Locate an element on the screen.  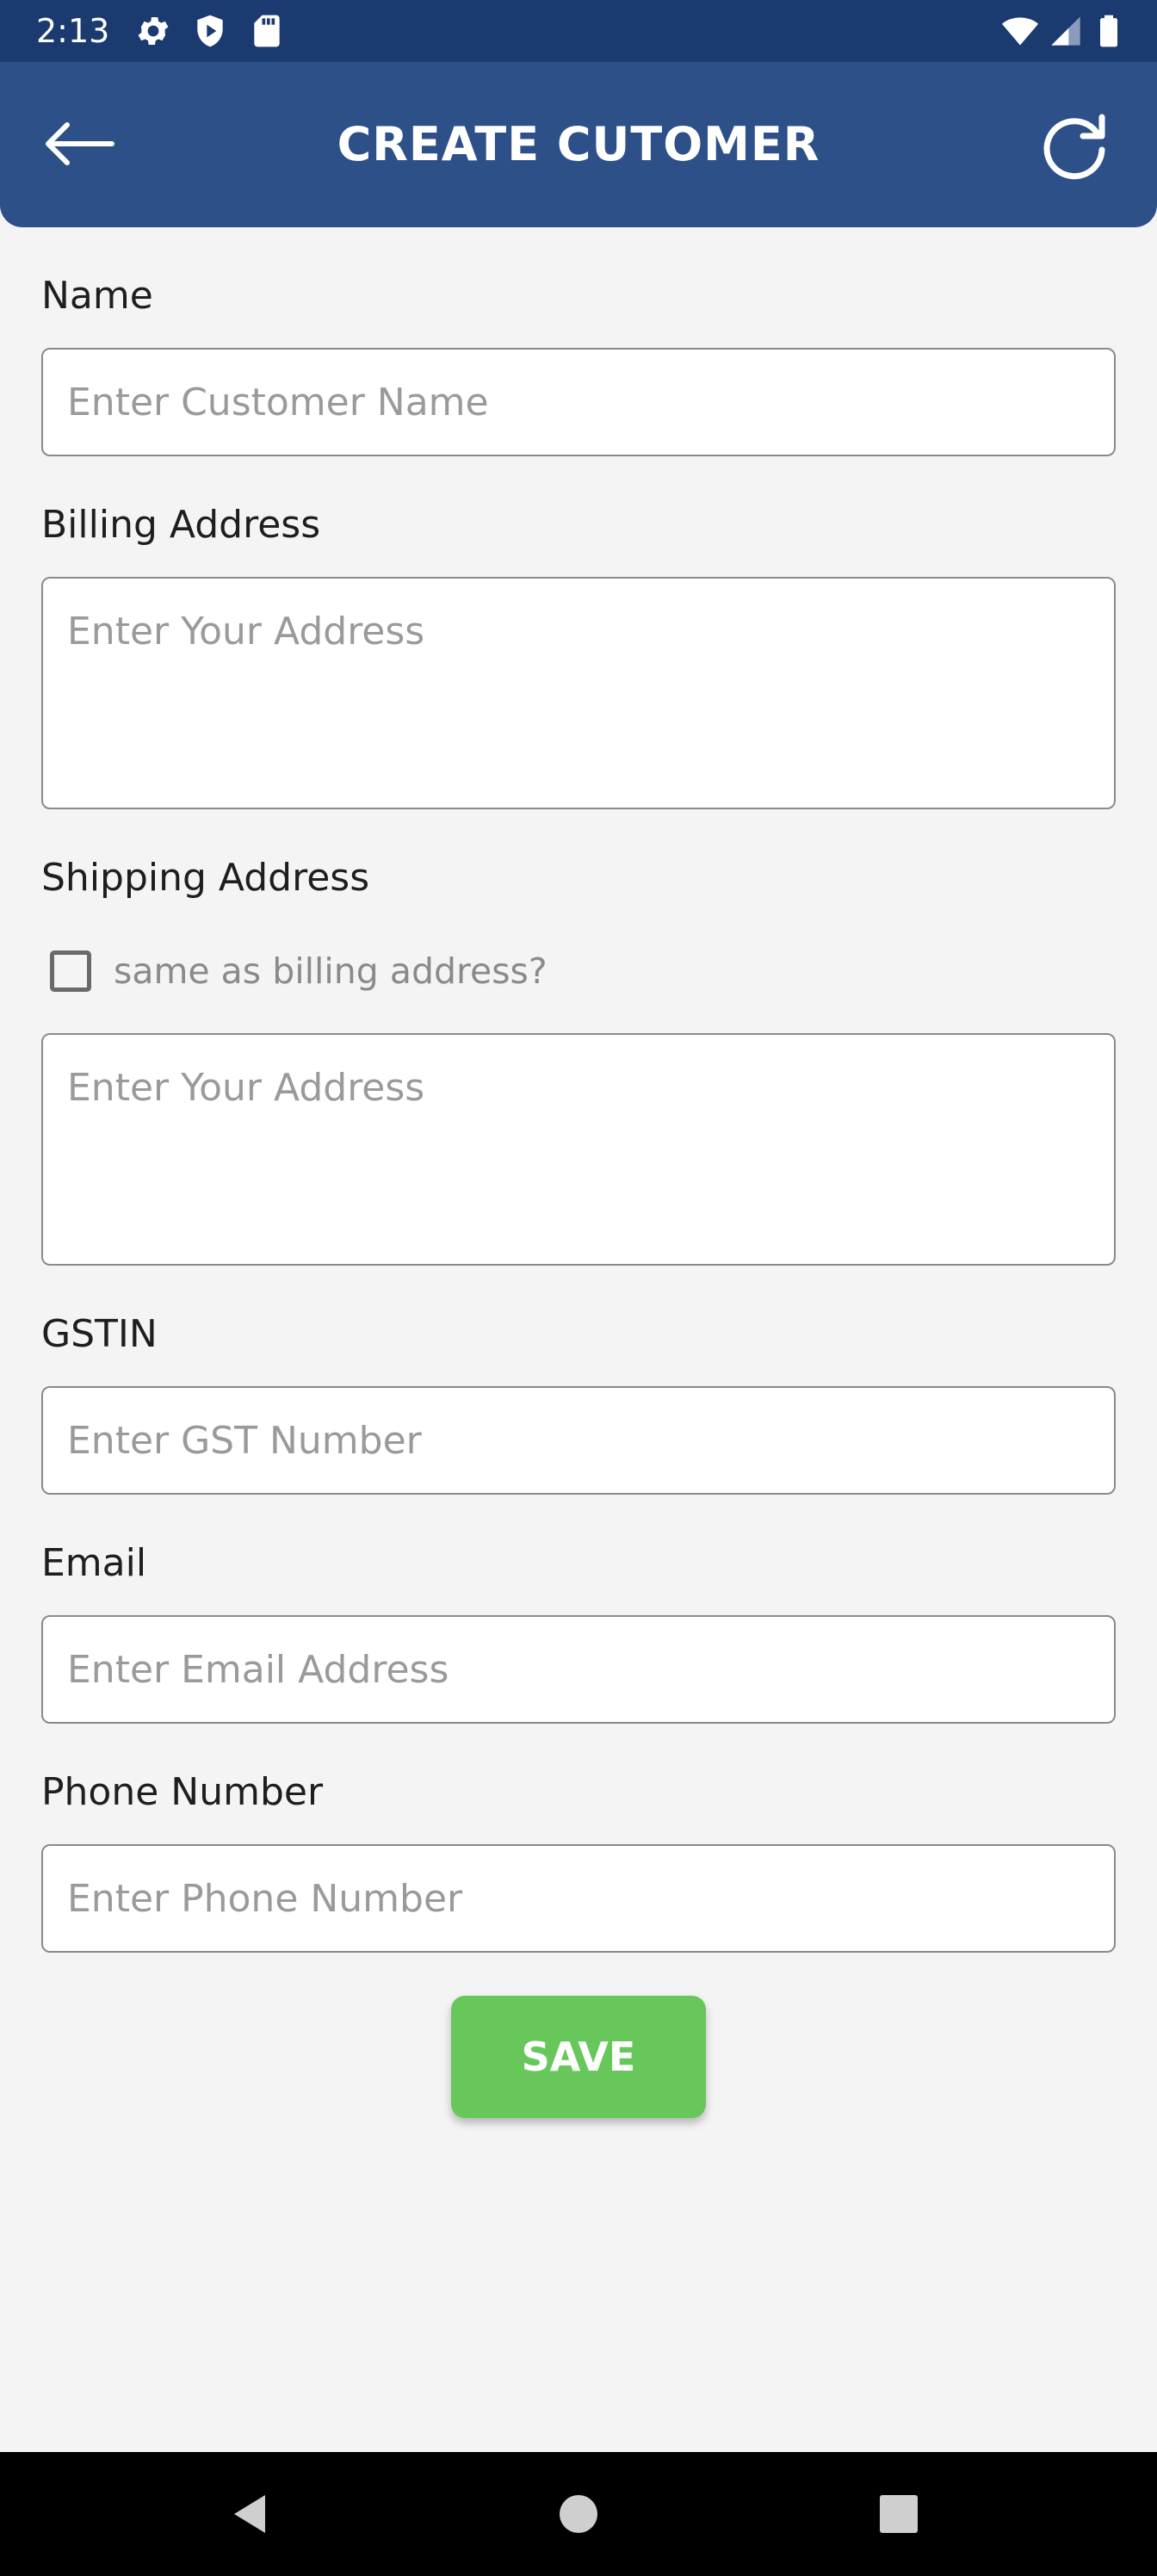
shipping-address-input is located at coordinates (579, 1150).